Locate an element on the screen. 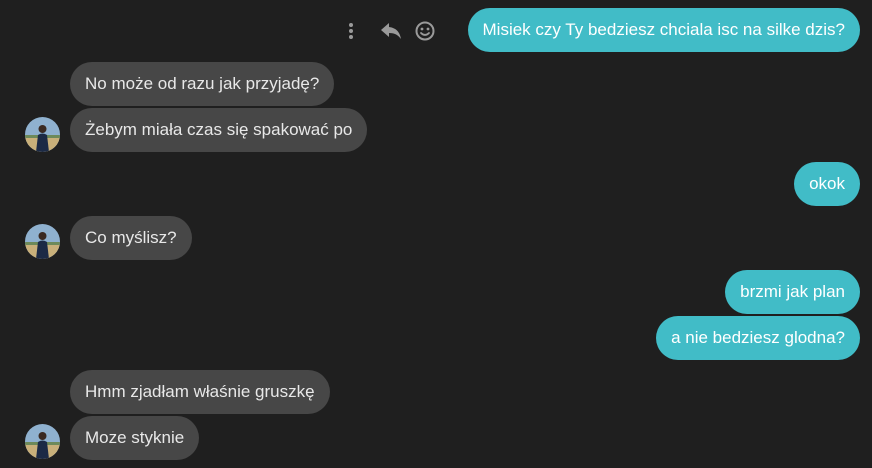 Image resolution: width=872 pixels, height=468 pixels. message-actions is located at coordinates (390, 31).